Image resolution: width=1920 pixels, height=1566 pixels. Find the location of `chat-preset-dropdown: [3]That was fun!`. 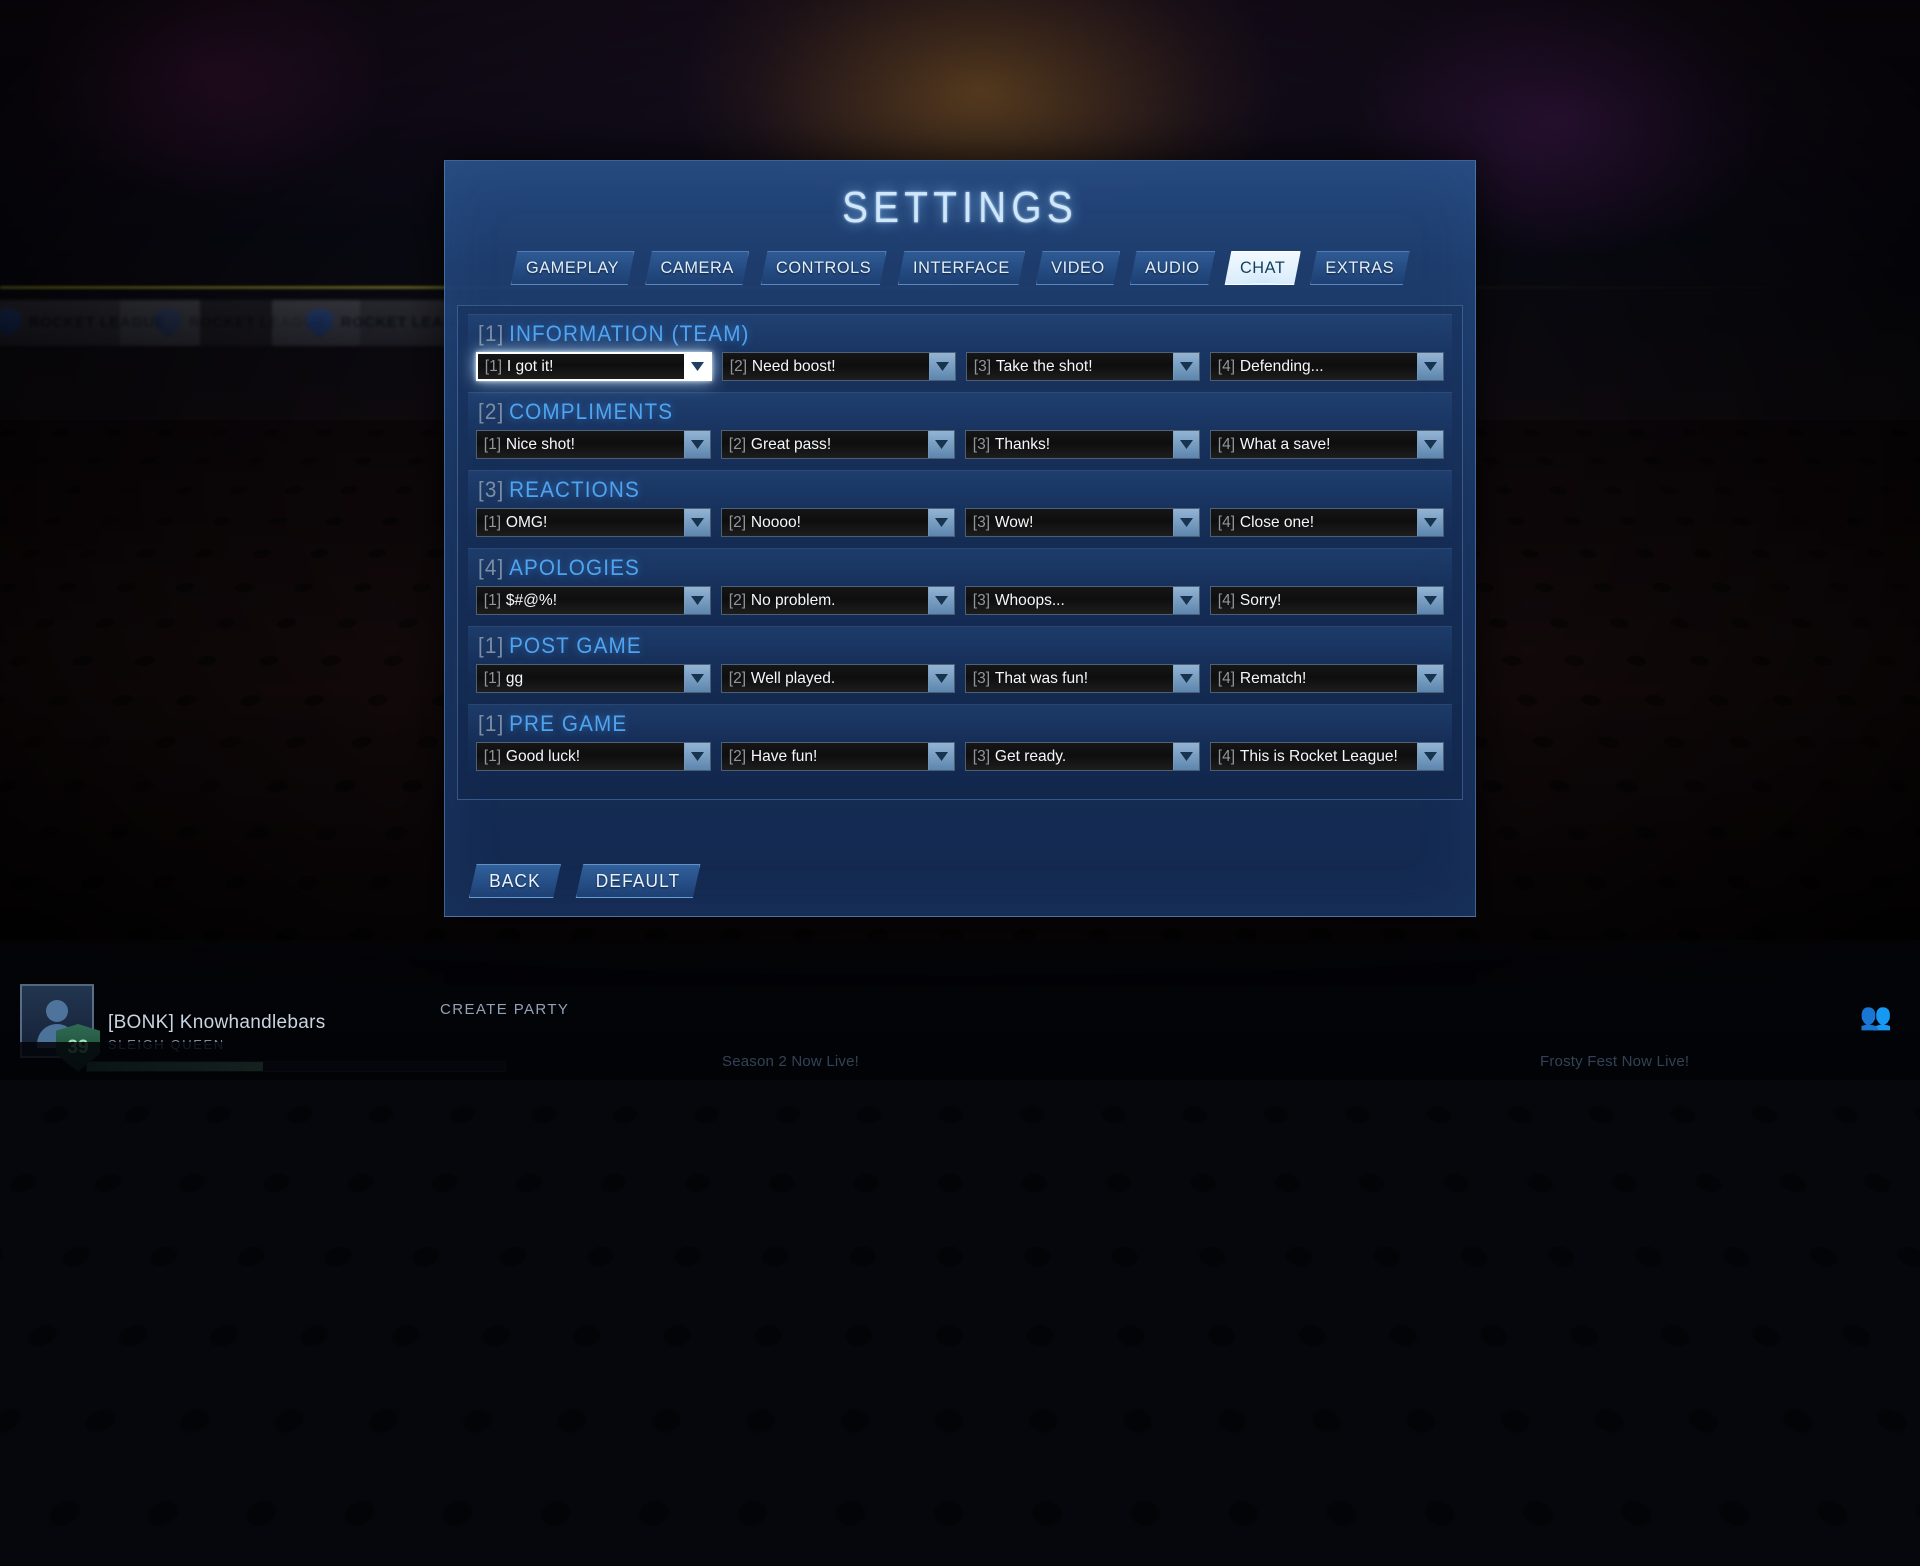

chat-preset-dropdown: [3]That was fun! is located at coordinates (1082, 678).